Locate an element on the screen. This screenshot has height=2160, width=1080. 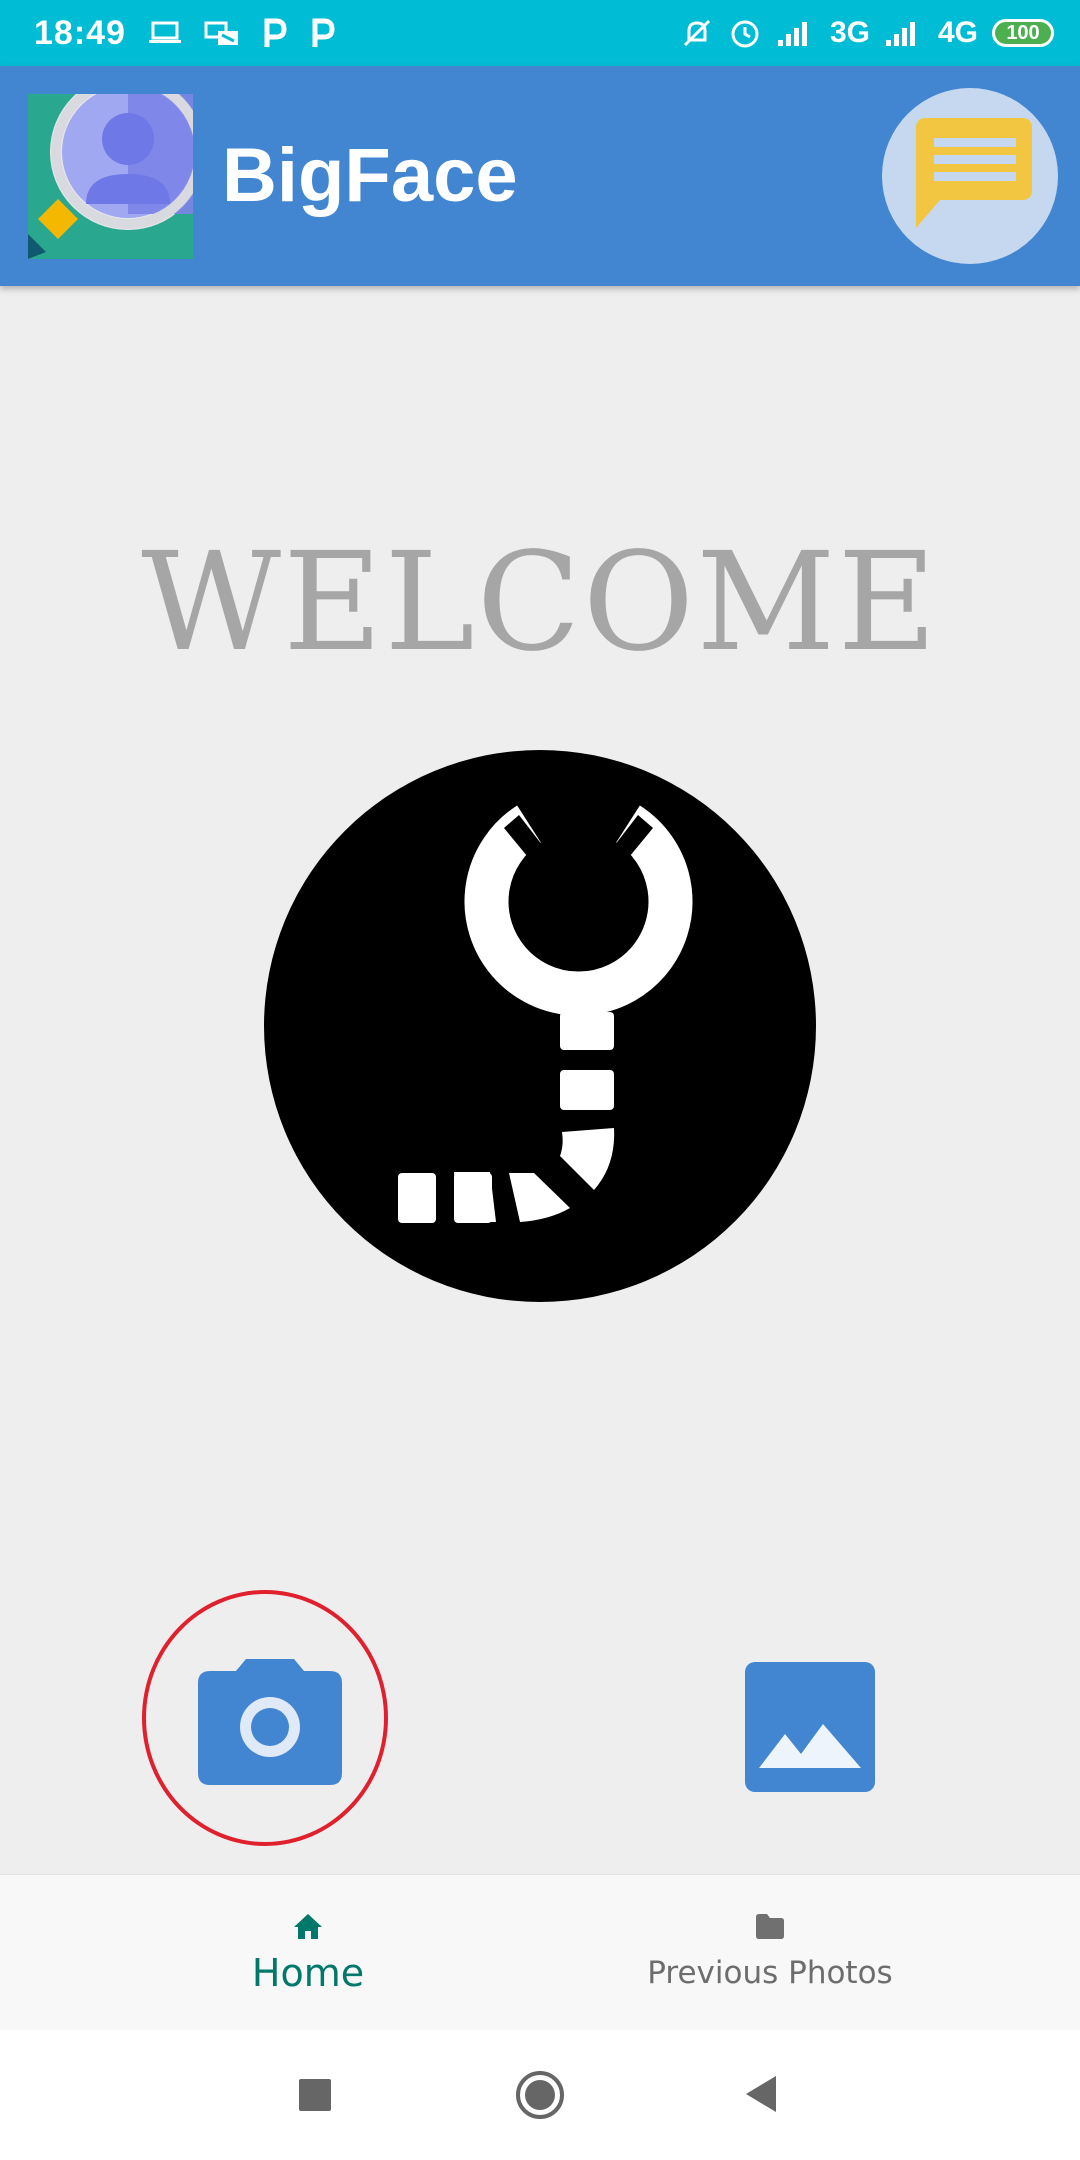
status-time: 18:49 is located at coordinates (80, 32).